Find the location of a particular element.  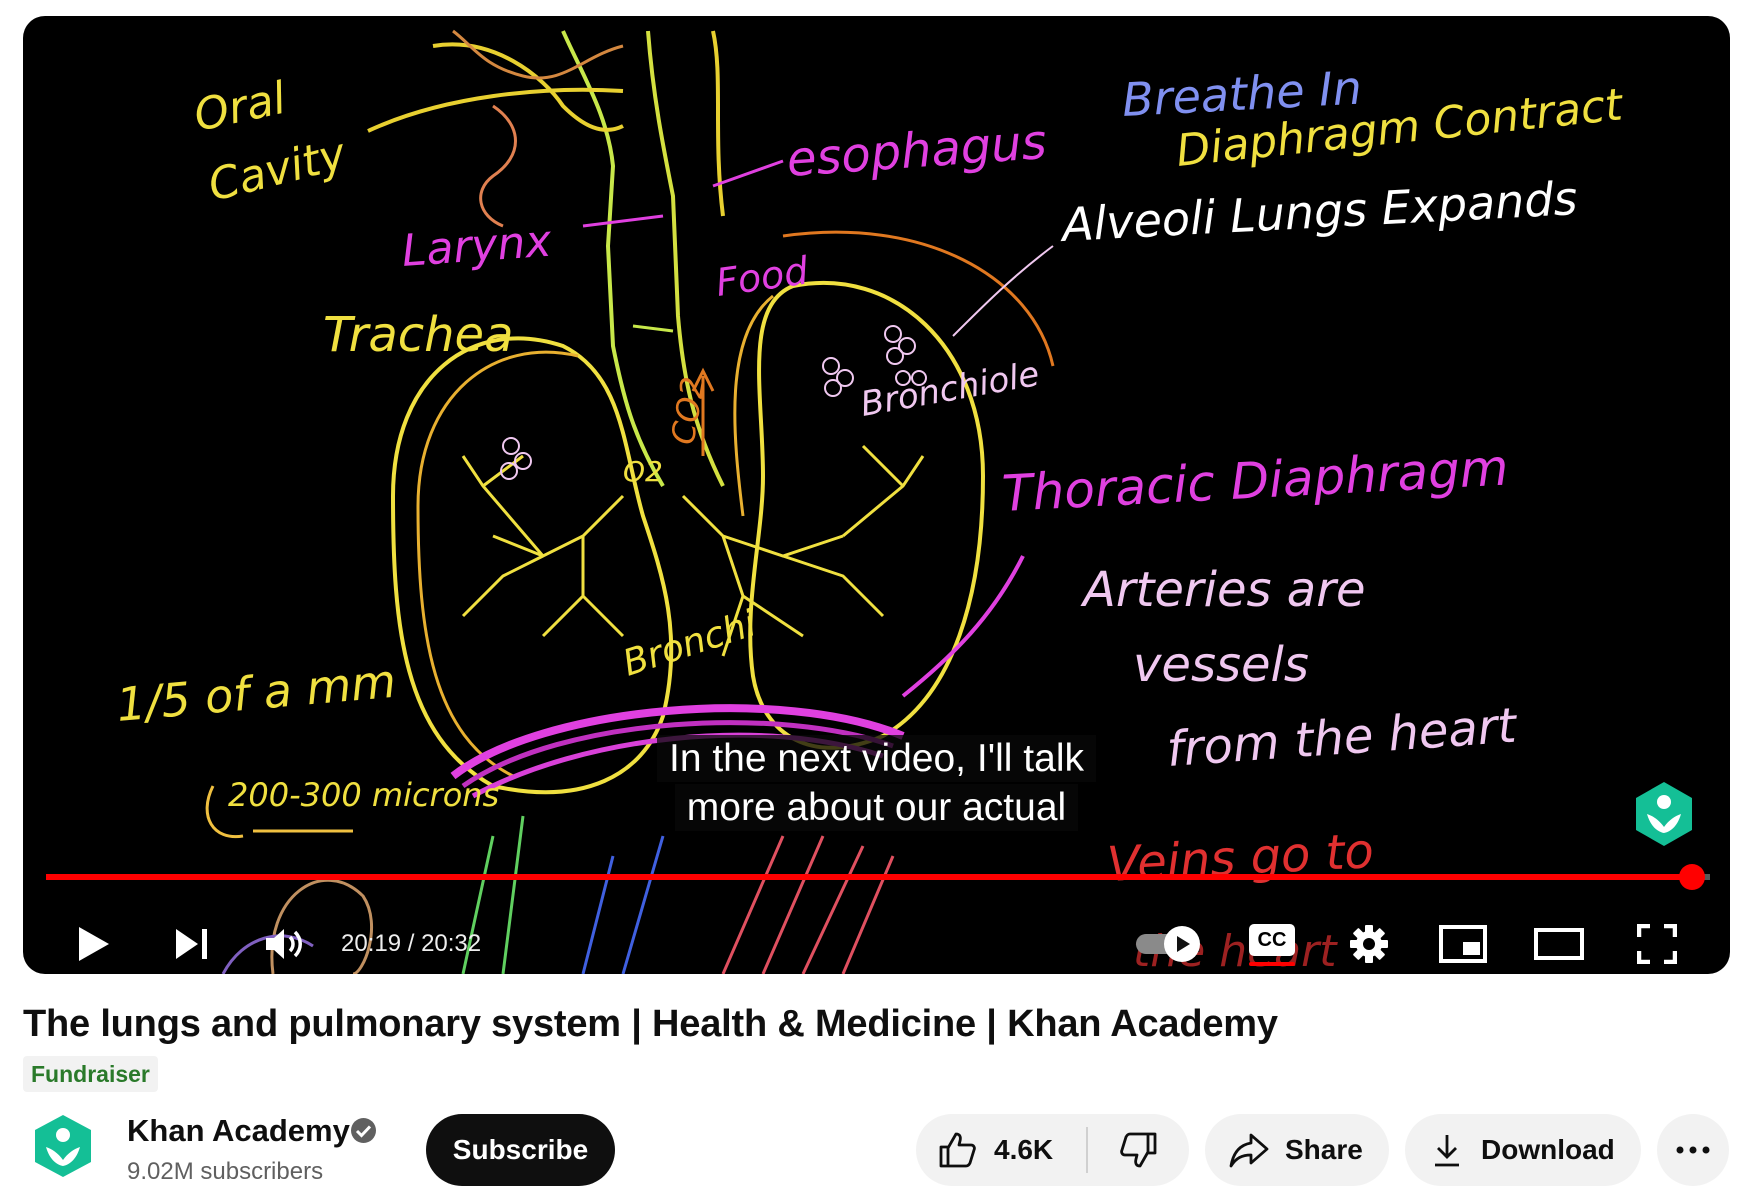

label-larynx: Larynx is located at coordinates (477, 246).